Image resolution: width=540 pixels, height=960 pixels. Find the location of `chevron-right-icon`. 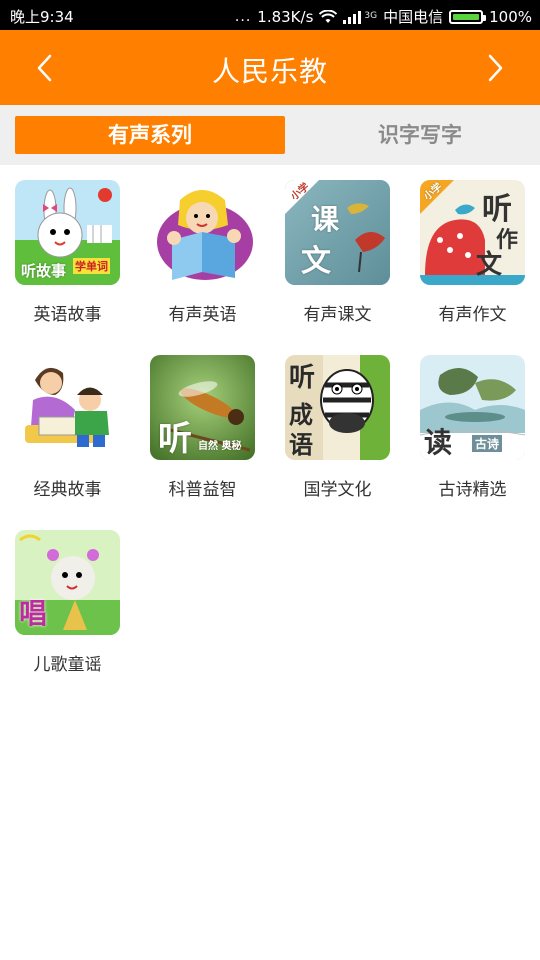

chevron-right-icon is located at coordinates (495, 68).